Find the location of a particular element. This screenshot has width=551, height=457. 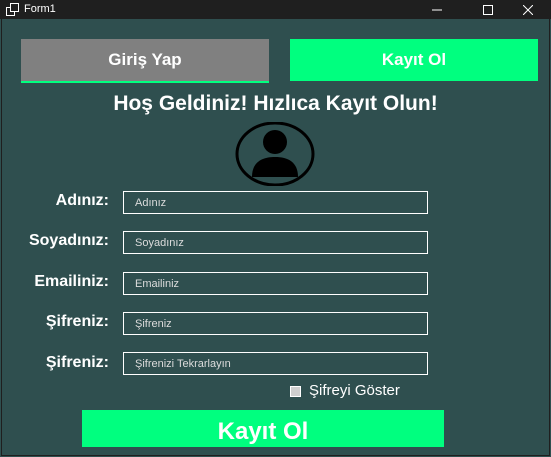

last-name-label: Soyadınız: is located at coordinates (68, 240).